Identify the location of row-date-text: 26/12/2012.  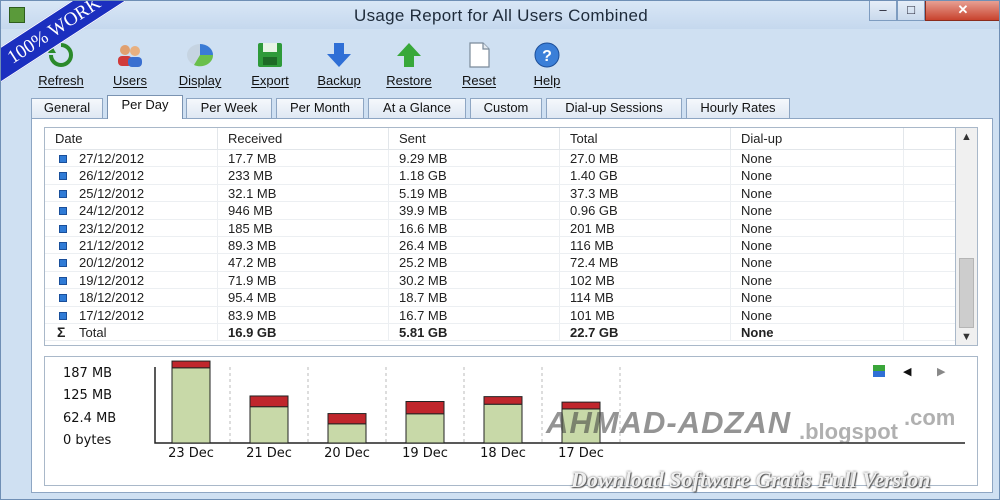
(112, 176).